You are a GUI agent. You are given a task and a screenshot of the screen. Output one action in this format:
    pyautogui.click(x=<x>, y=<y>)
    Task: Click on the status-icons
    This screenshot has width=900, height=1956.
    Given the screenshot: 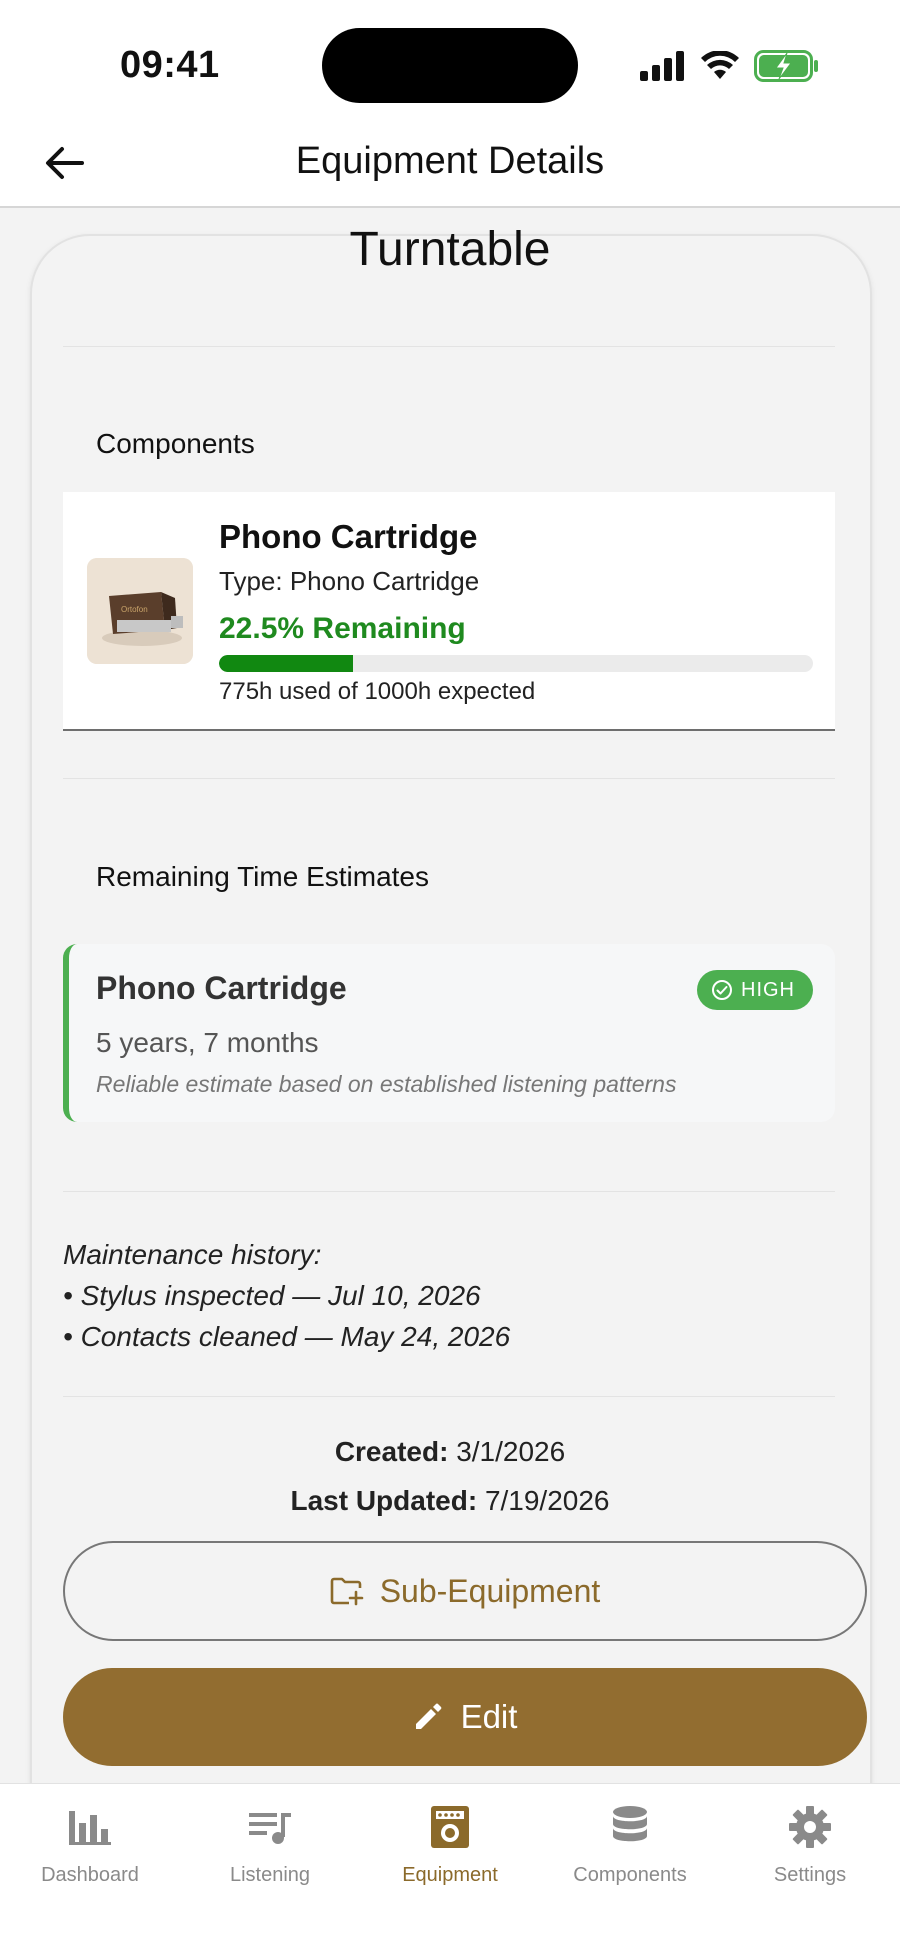 What is the action you would take?
    pyautogui.click(x=730, y=66)
    